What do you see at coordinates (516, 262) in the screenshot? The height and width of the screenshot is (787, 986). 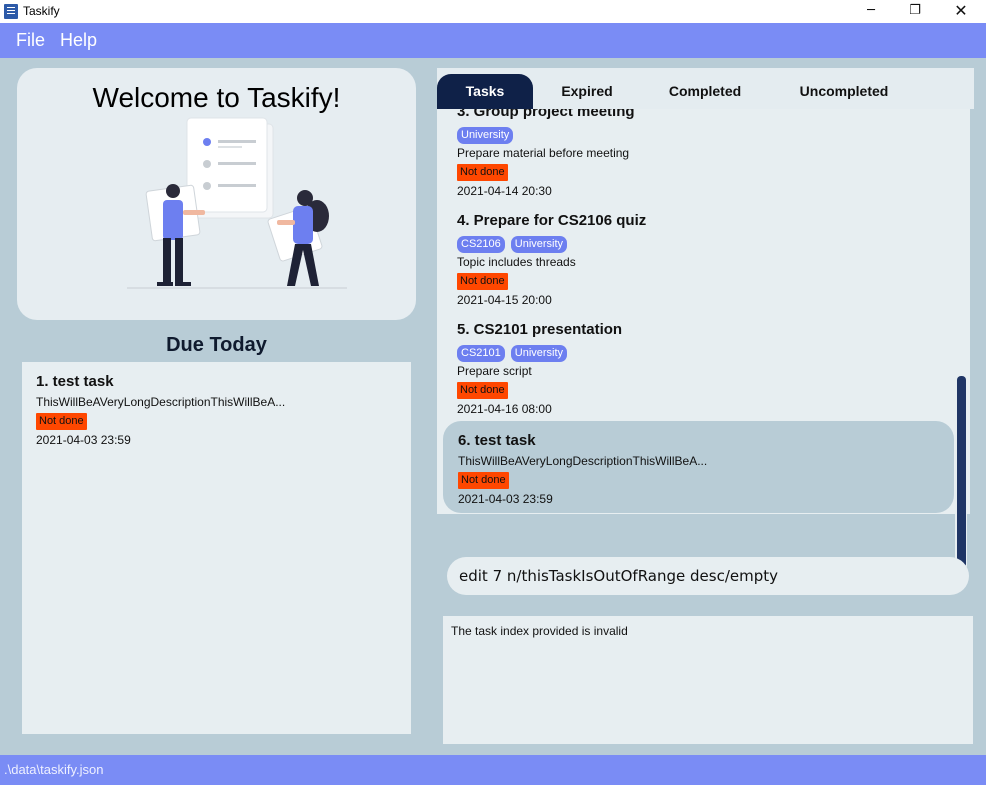 I see `task-description: Topic includes threads` at bounding box center [516, 262].